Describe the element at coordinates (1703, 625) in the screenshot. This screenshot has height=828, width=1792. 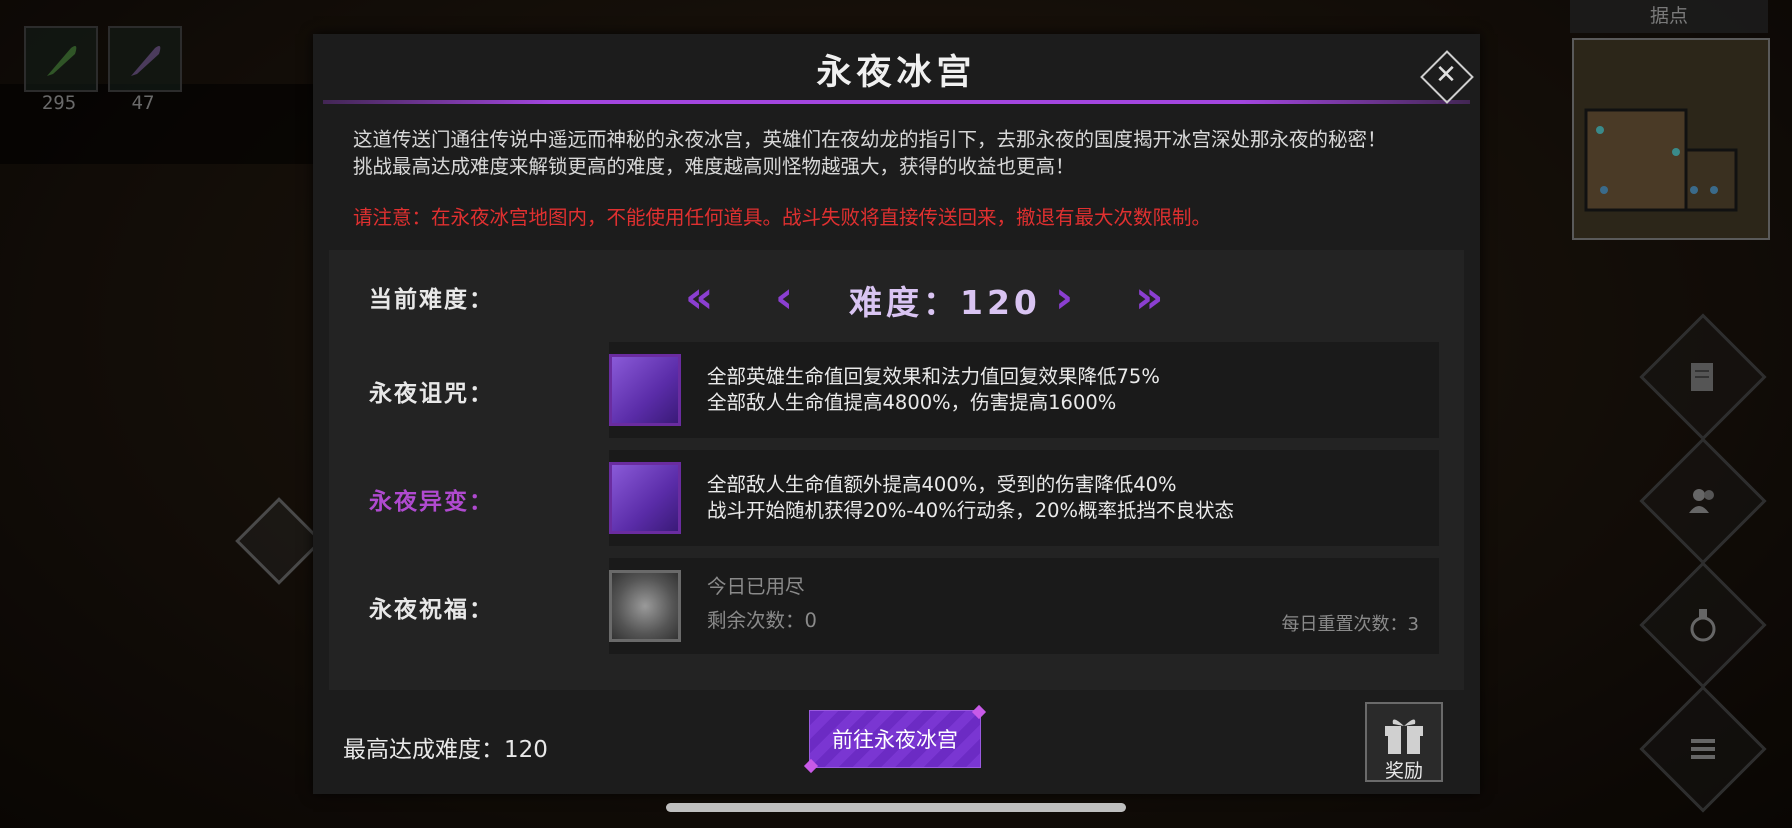
I see `potion-icon` at that location.